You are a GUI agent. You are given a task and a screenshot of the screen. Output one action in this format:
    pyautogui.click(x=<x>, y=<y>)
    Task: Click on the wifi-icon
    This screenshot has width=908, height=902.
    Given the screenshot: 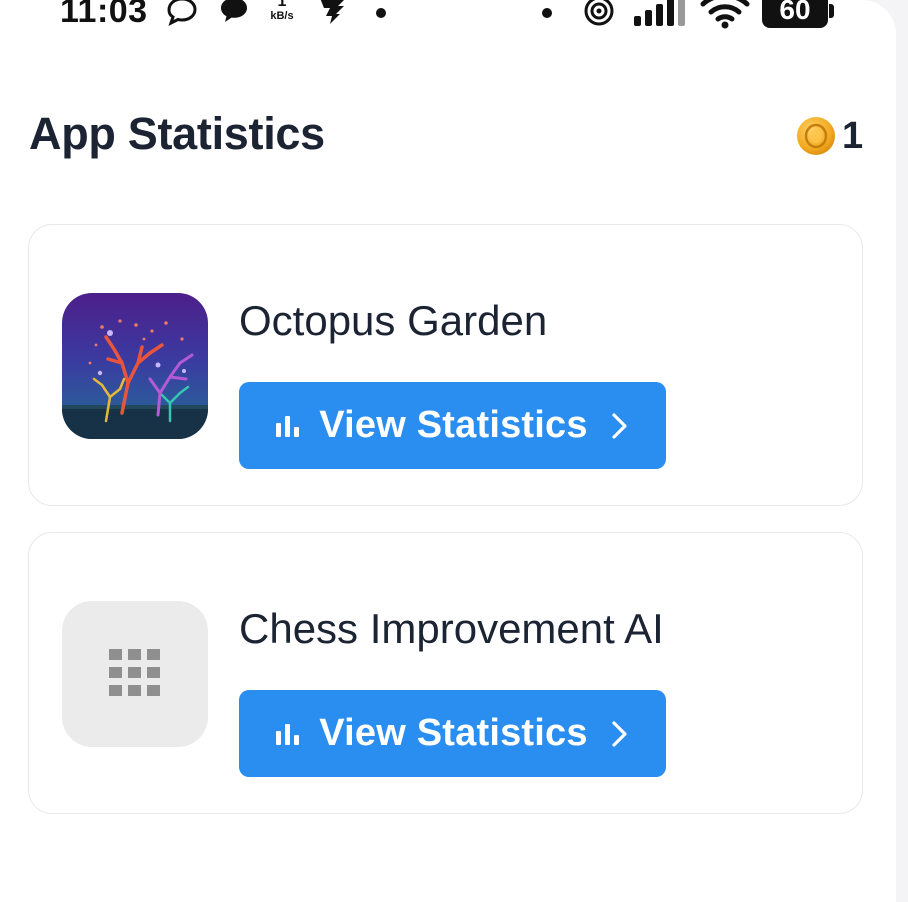 What is the action you would take?
    pyautogui.click(x=725, y=14)
    